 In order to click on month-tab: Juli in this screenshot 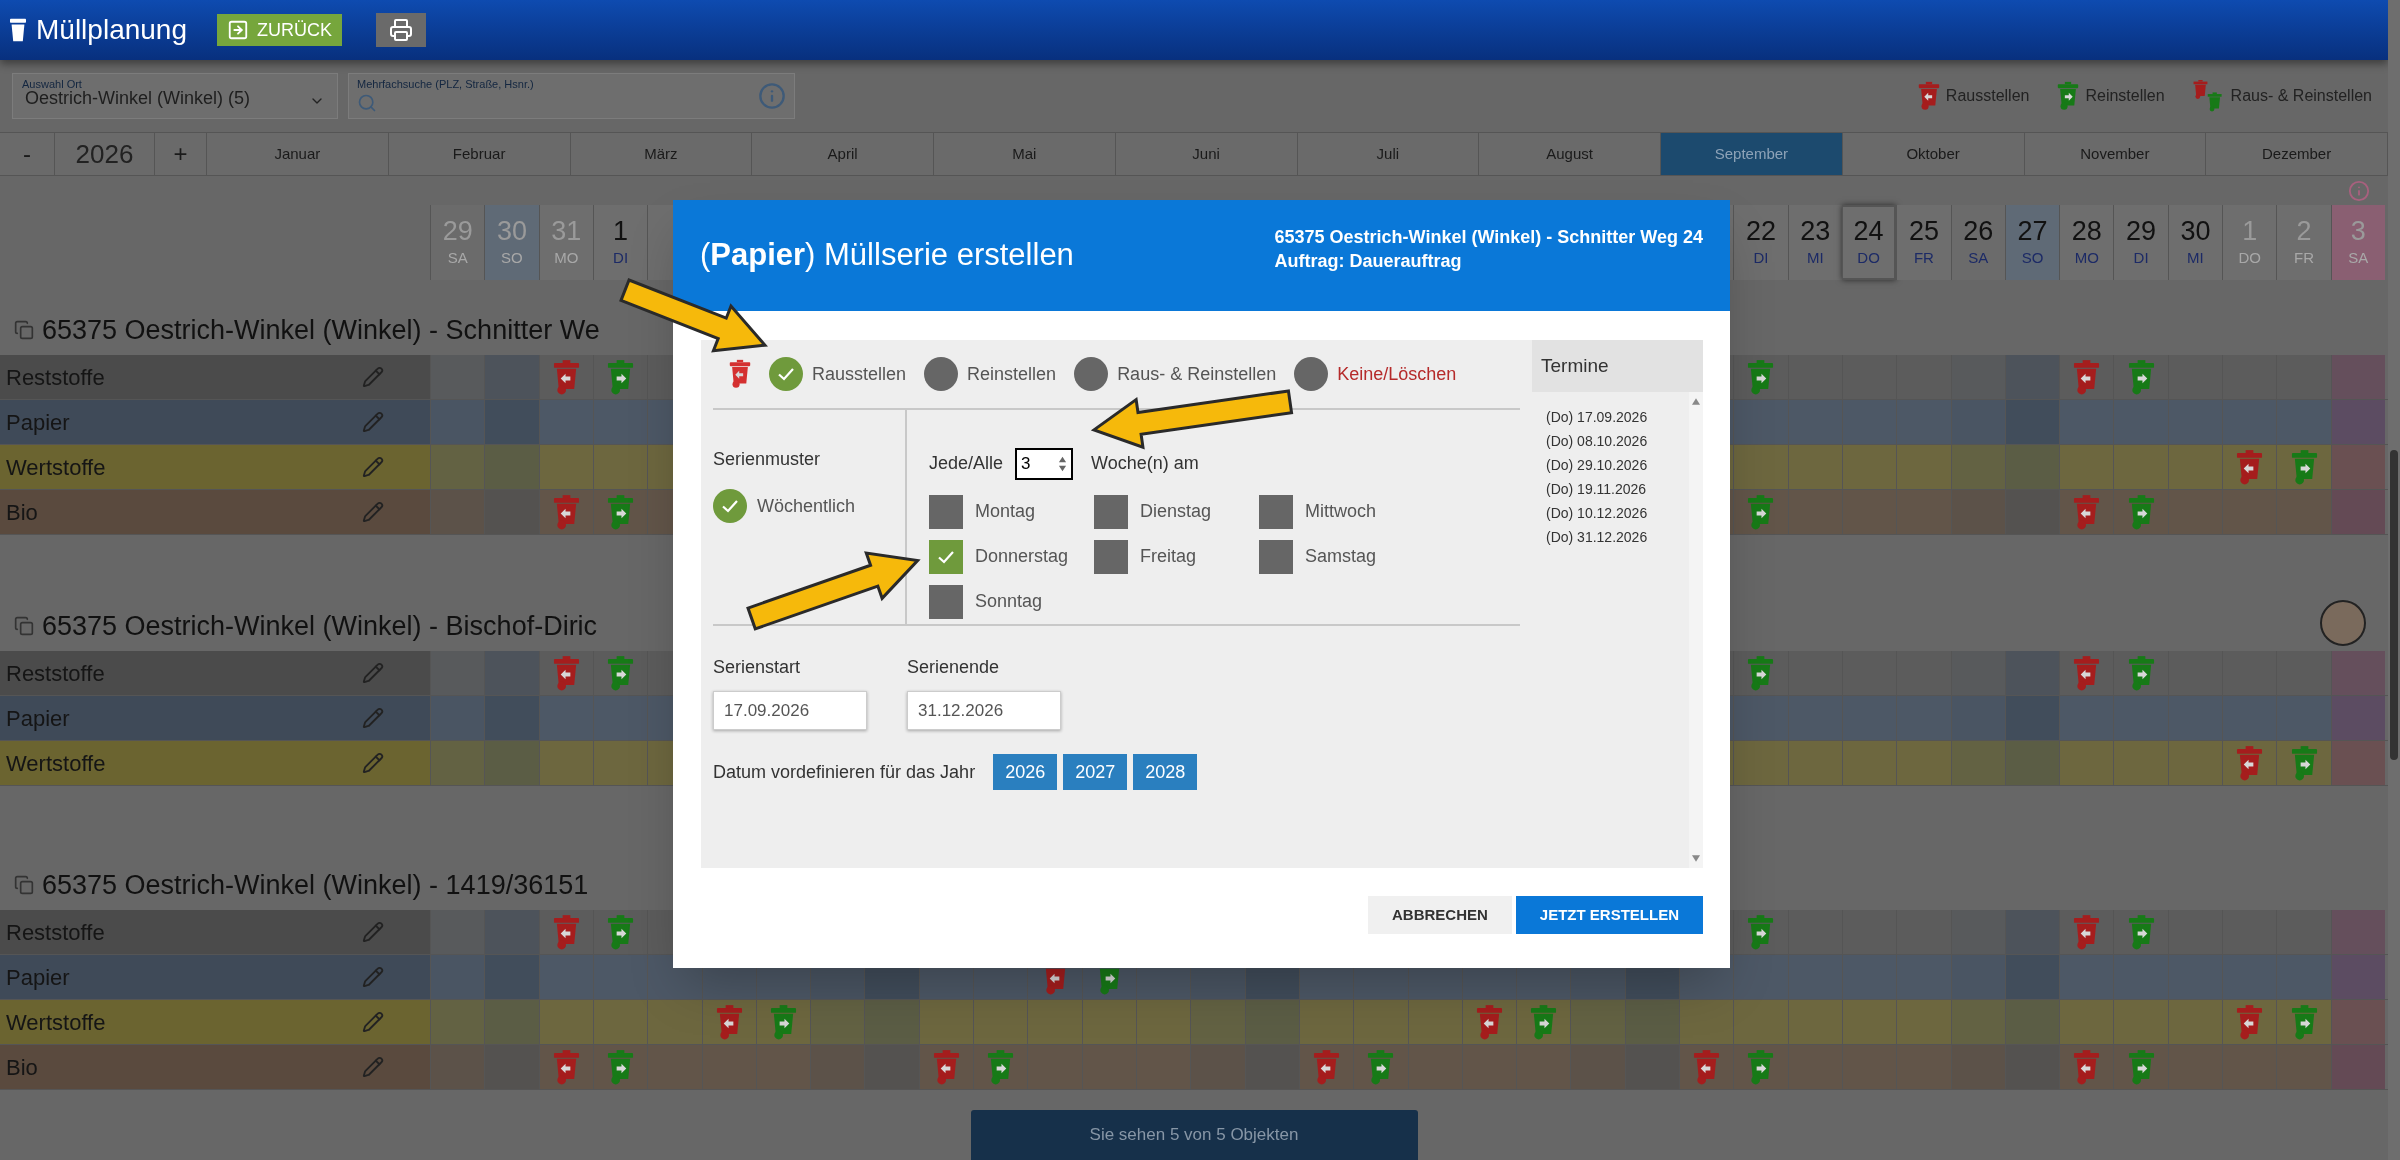, I will do `click(1388, 154)`.